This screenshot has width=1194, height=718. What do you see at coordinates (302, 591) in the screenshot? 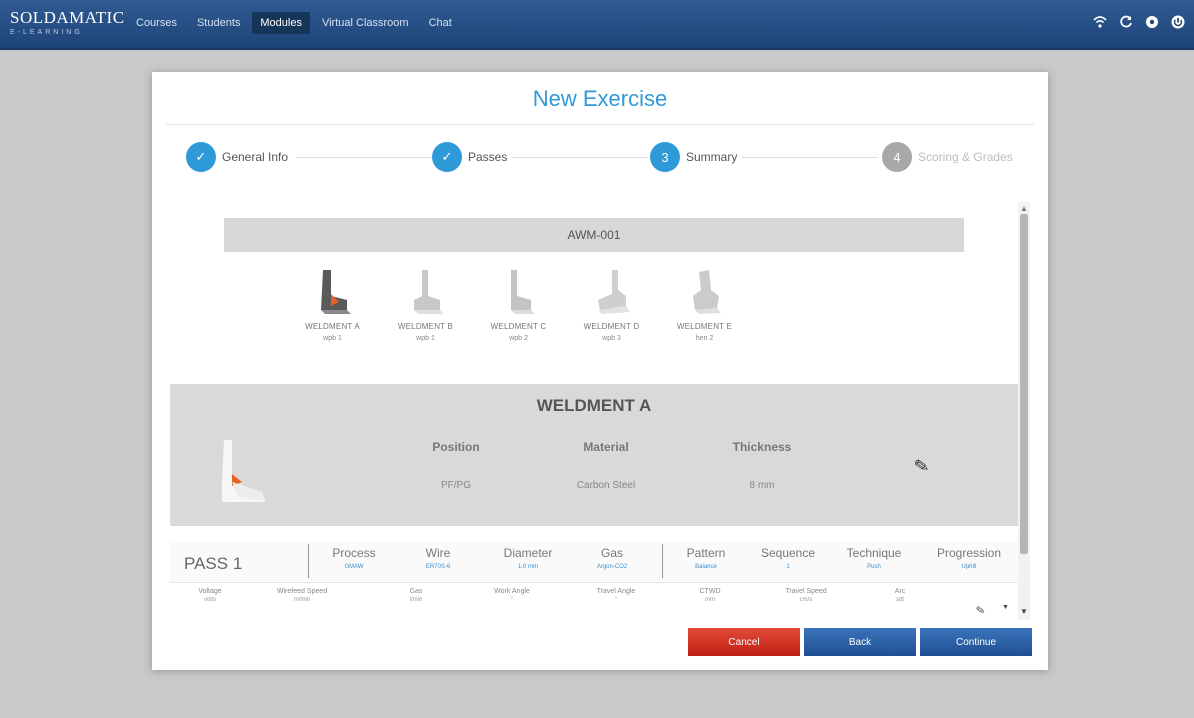
I see `param-header: Wirefeed Speed` at bounding box center [302, 591].